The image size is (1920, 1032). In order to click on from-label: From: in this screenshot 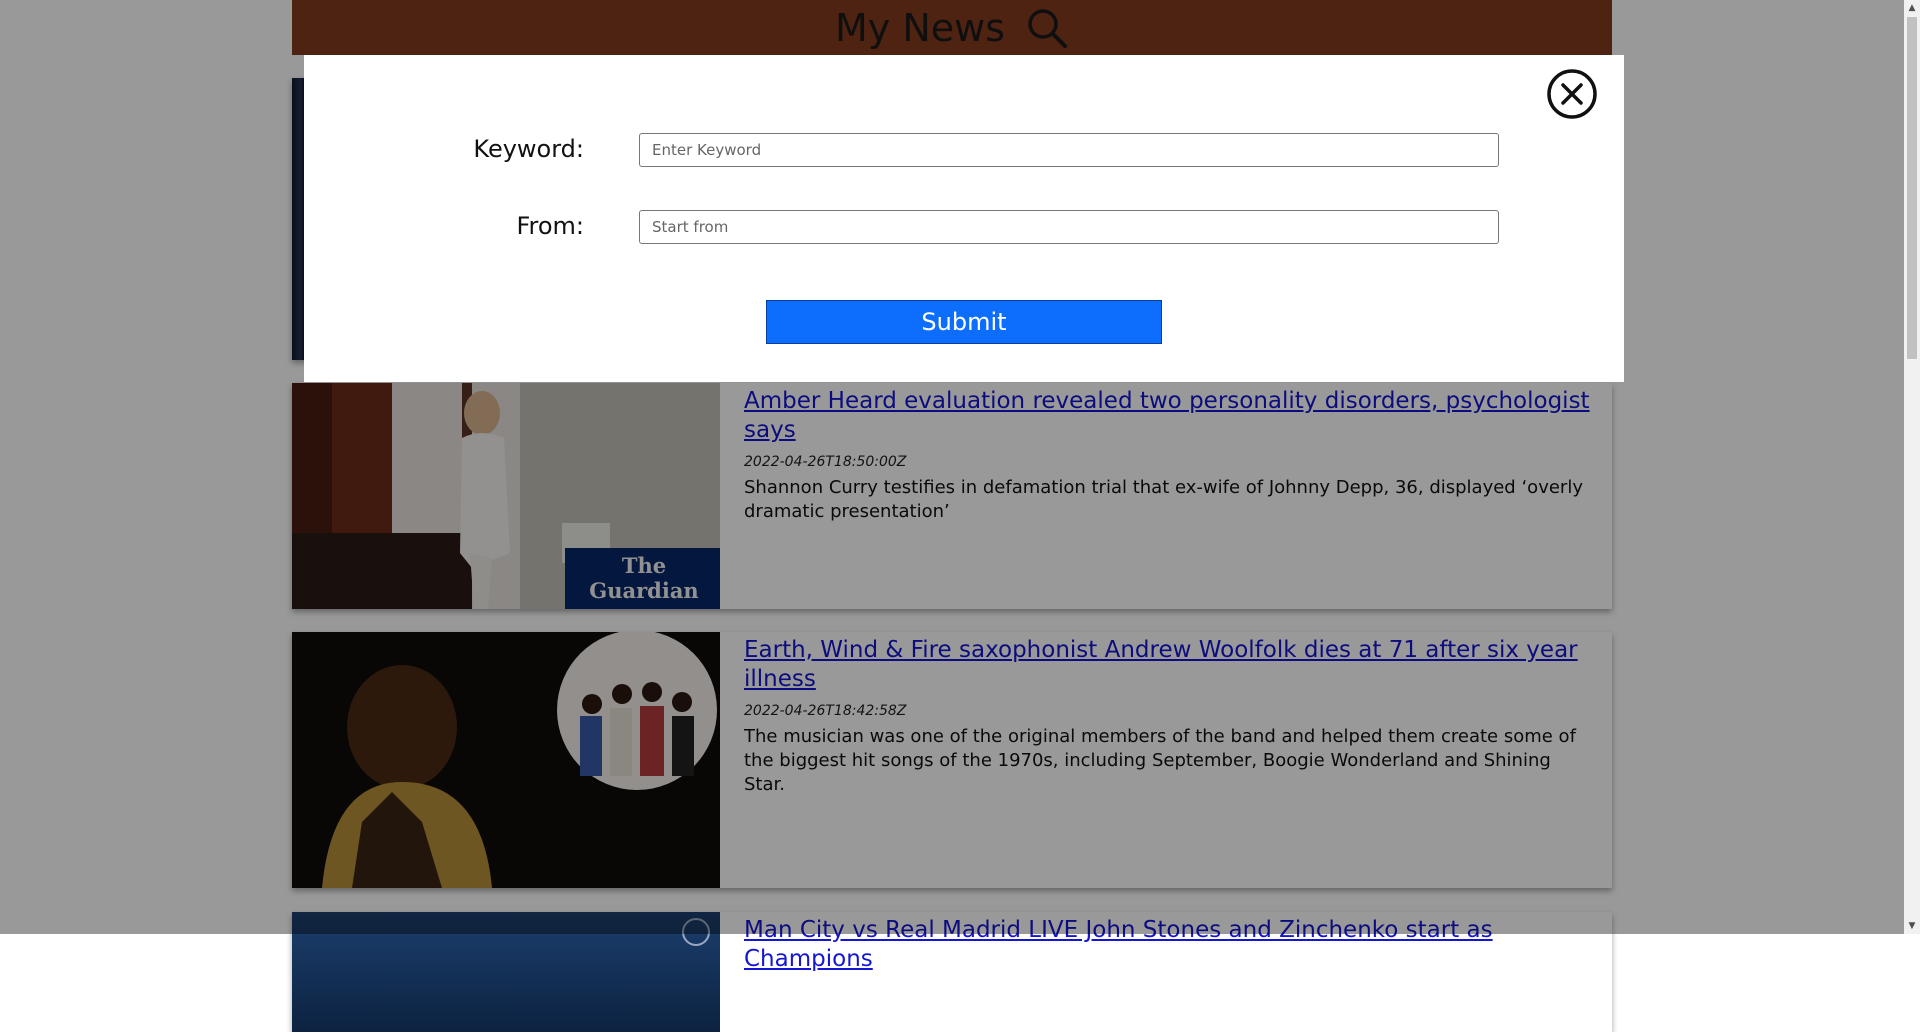, I will do `click(550, 226)`.